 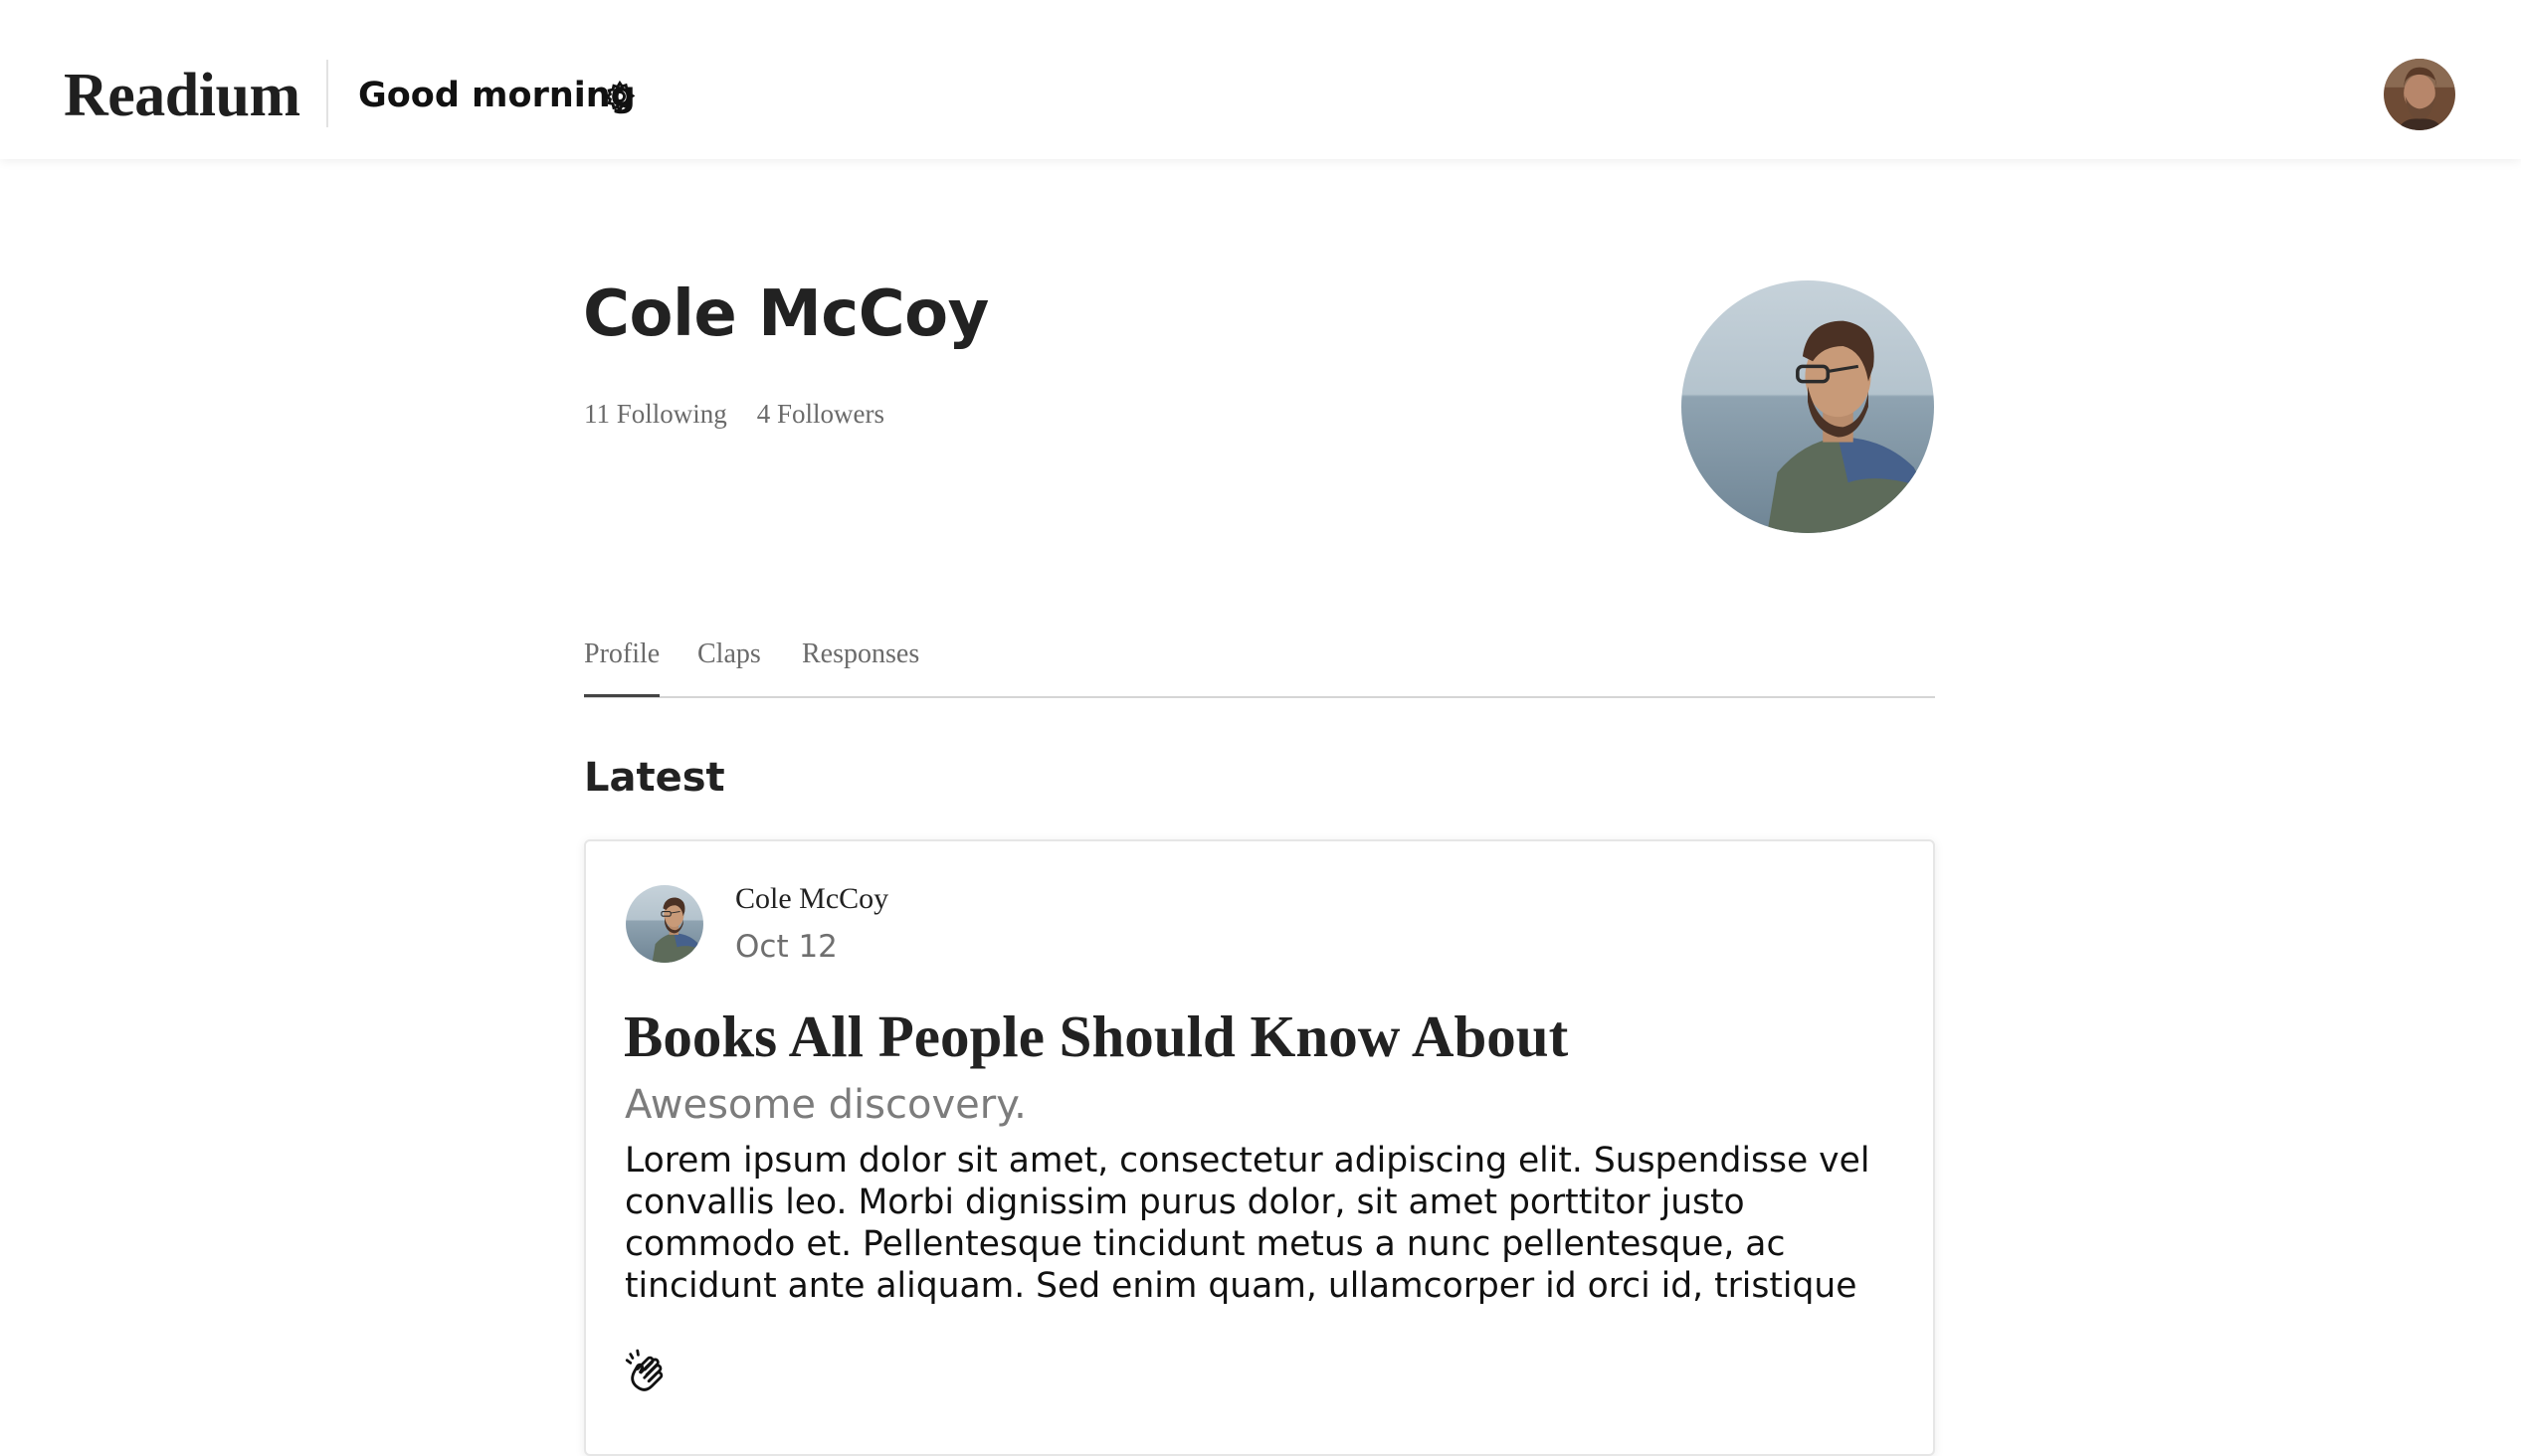 I want to click on post-subtitle: Awesome discovery., so click(x=826, y=1105).